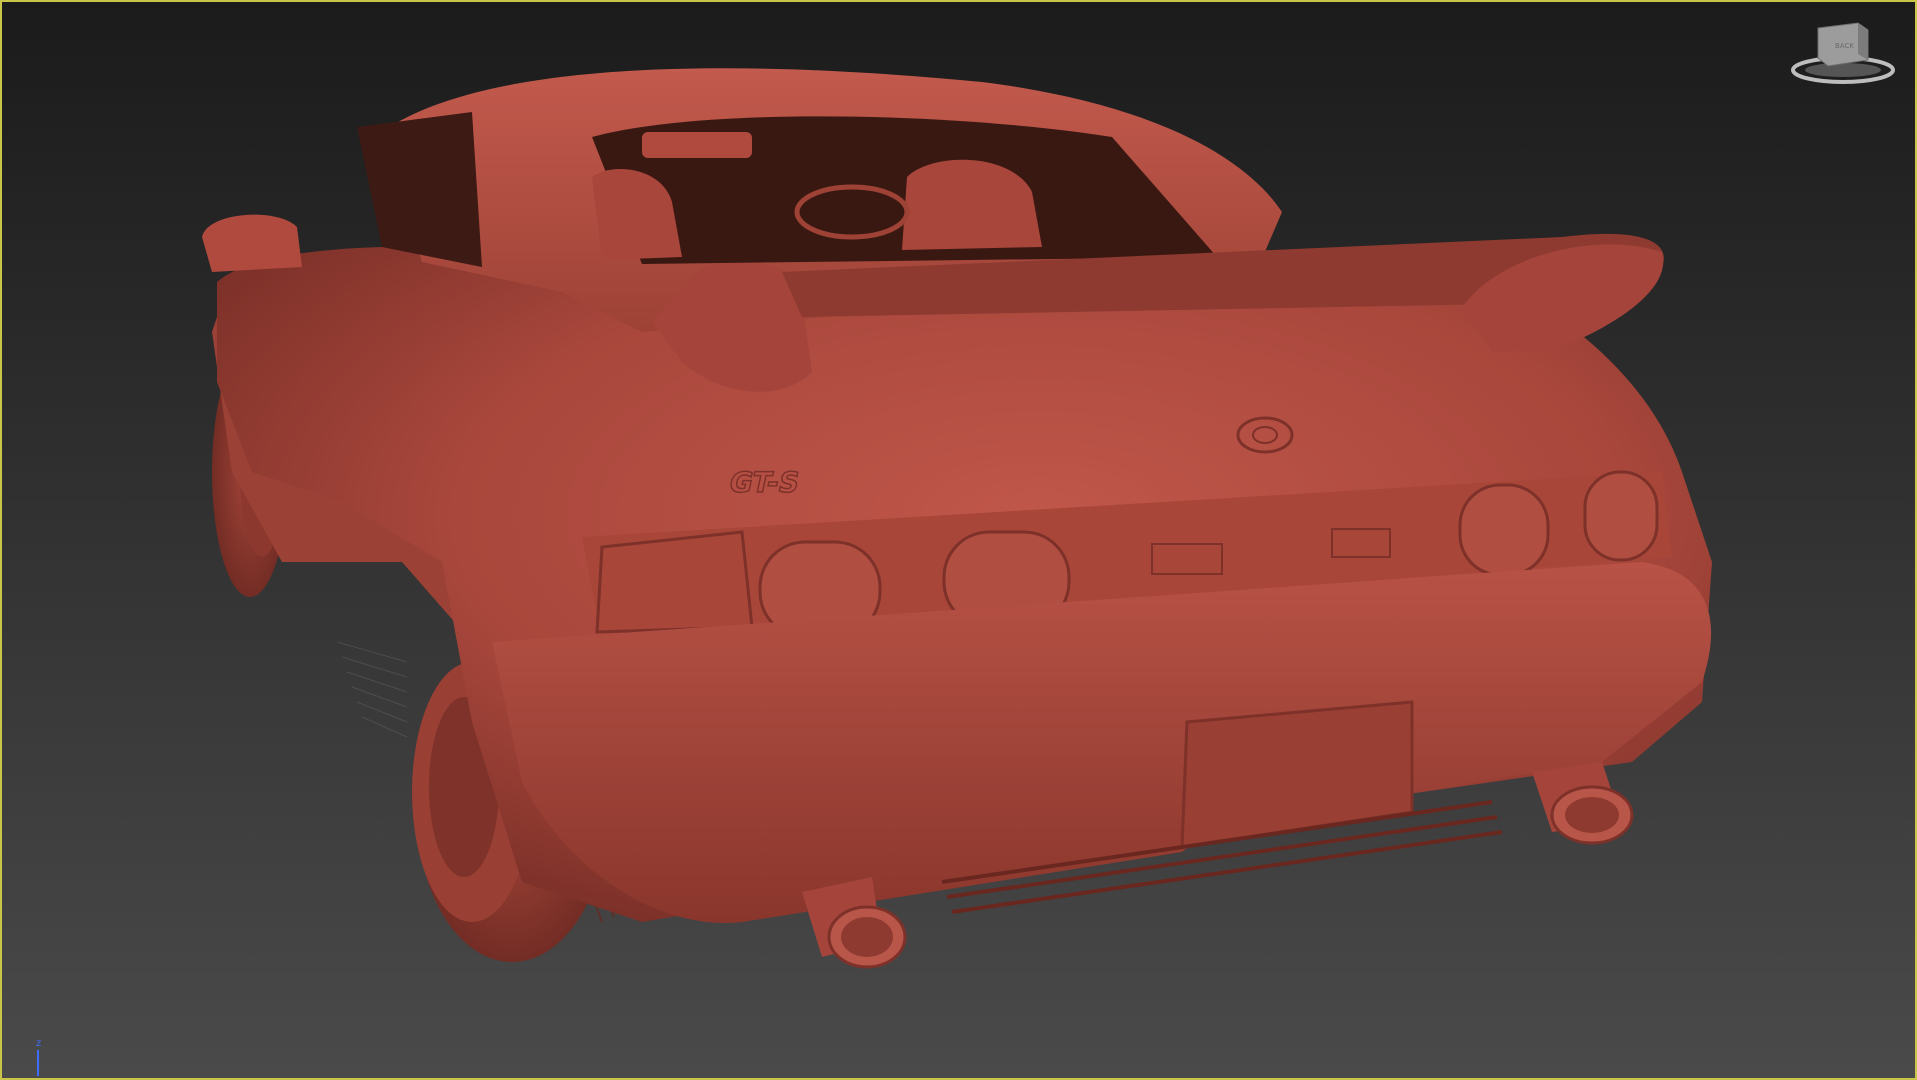 Image resolution: width=1917 pixels, height=1080 pixels. Describe the element at coordinates (419, 189) in the screenshot. I see `side-window` at that location.